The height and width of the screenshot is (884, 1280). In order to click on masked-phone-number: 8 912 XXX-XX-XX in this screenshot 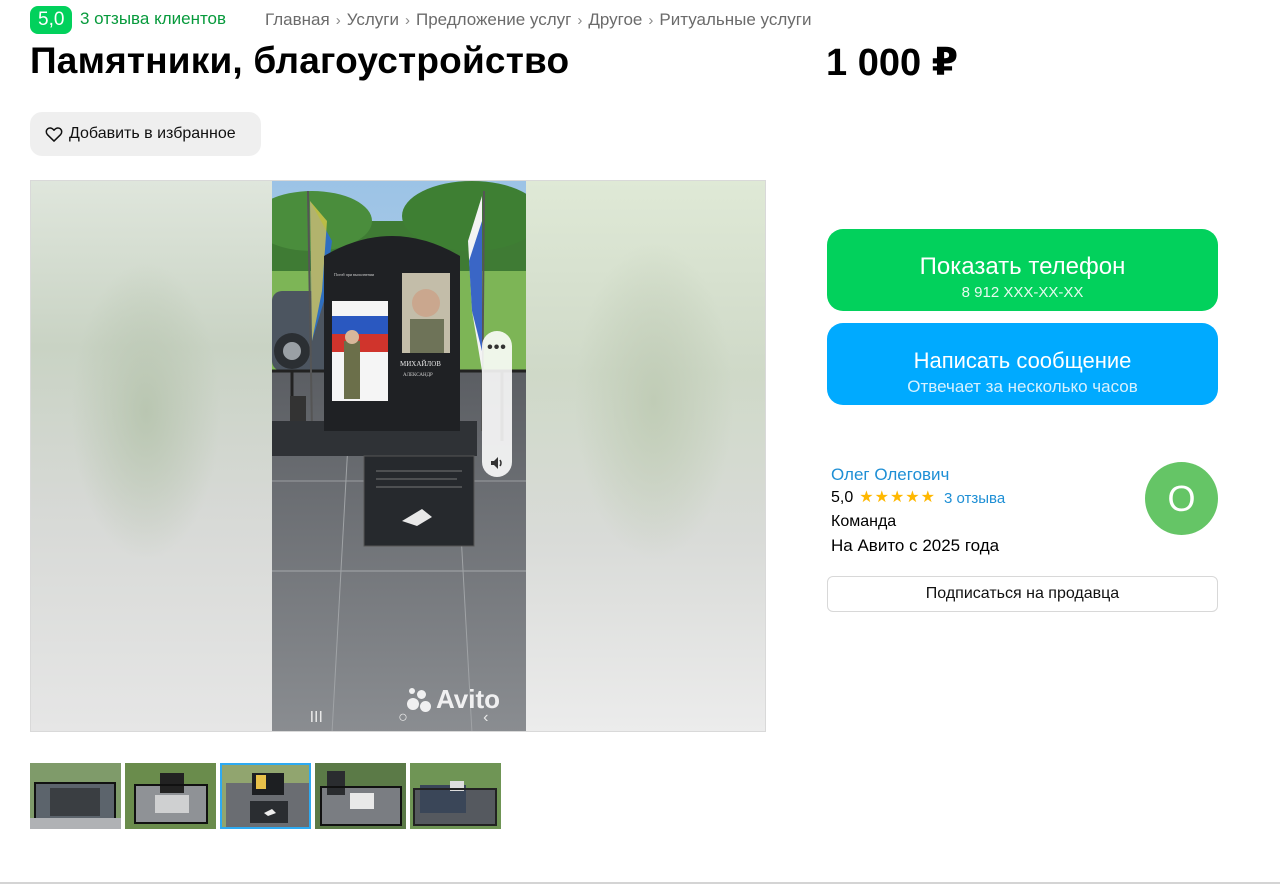, I will do `click(1022, 292)`.